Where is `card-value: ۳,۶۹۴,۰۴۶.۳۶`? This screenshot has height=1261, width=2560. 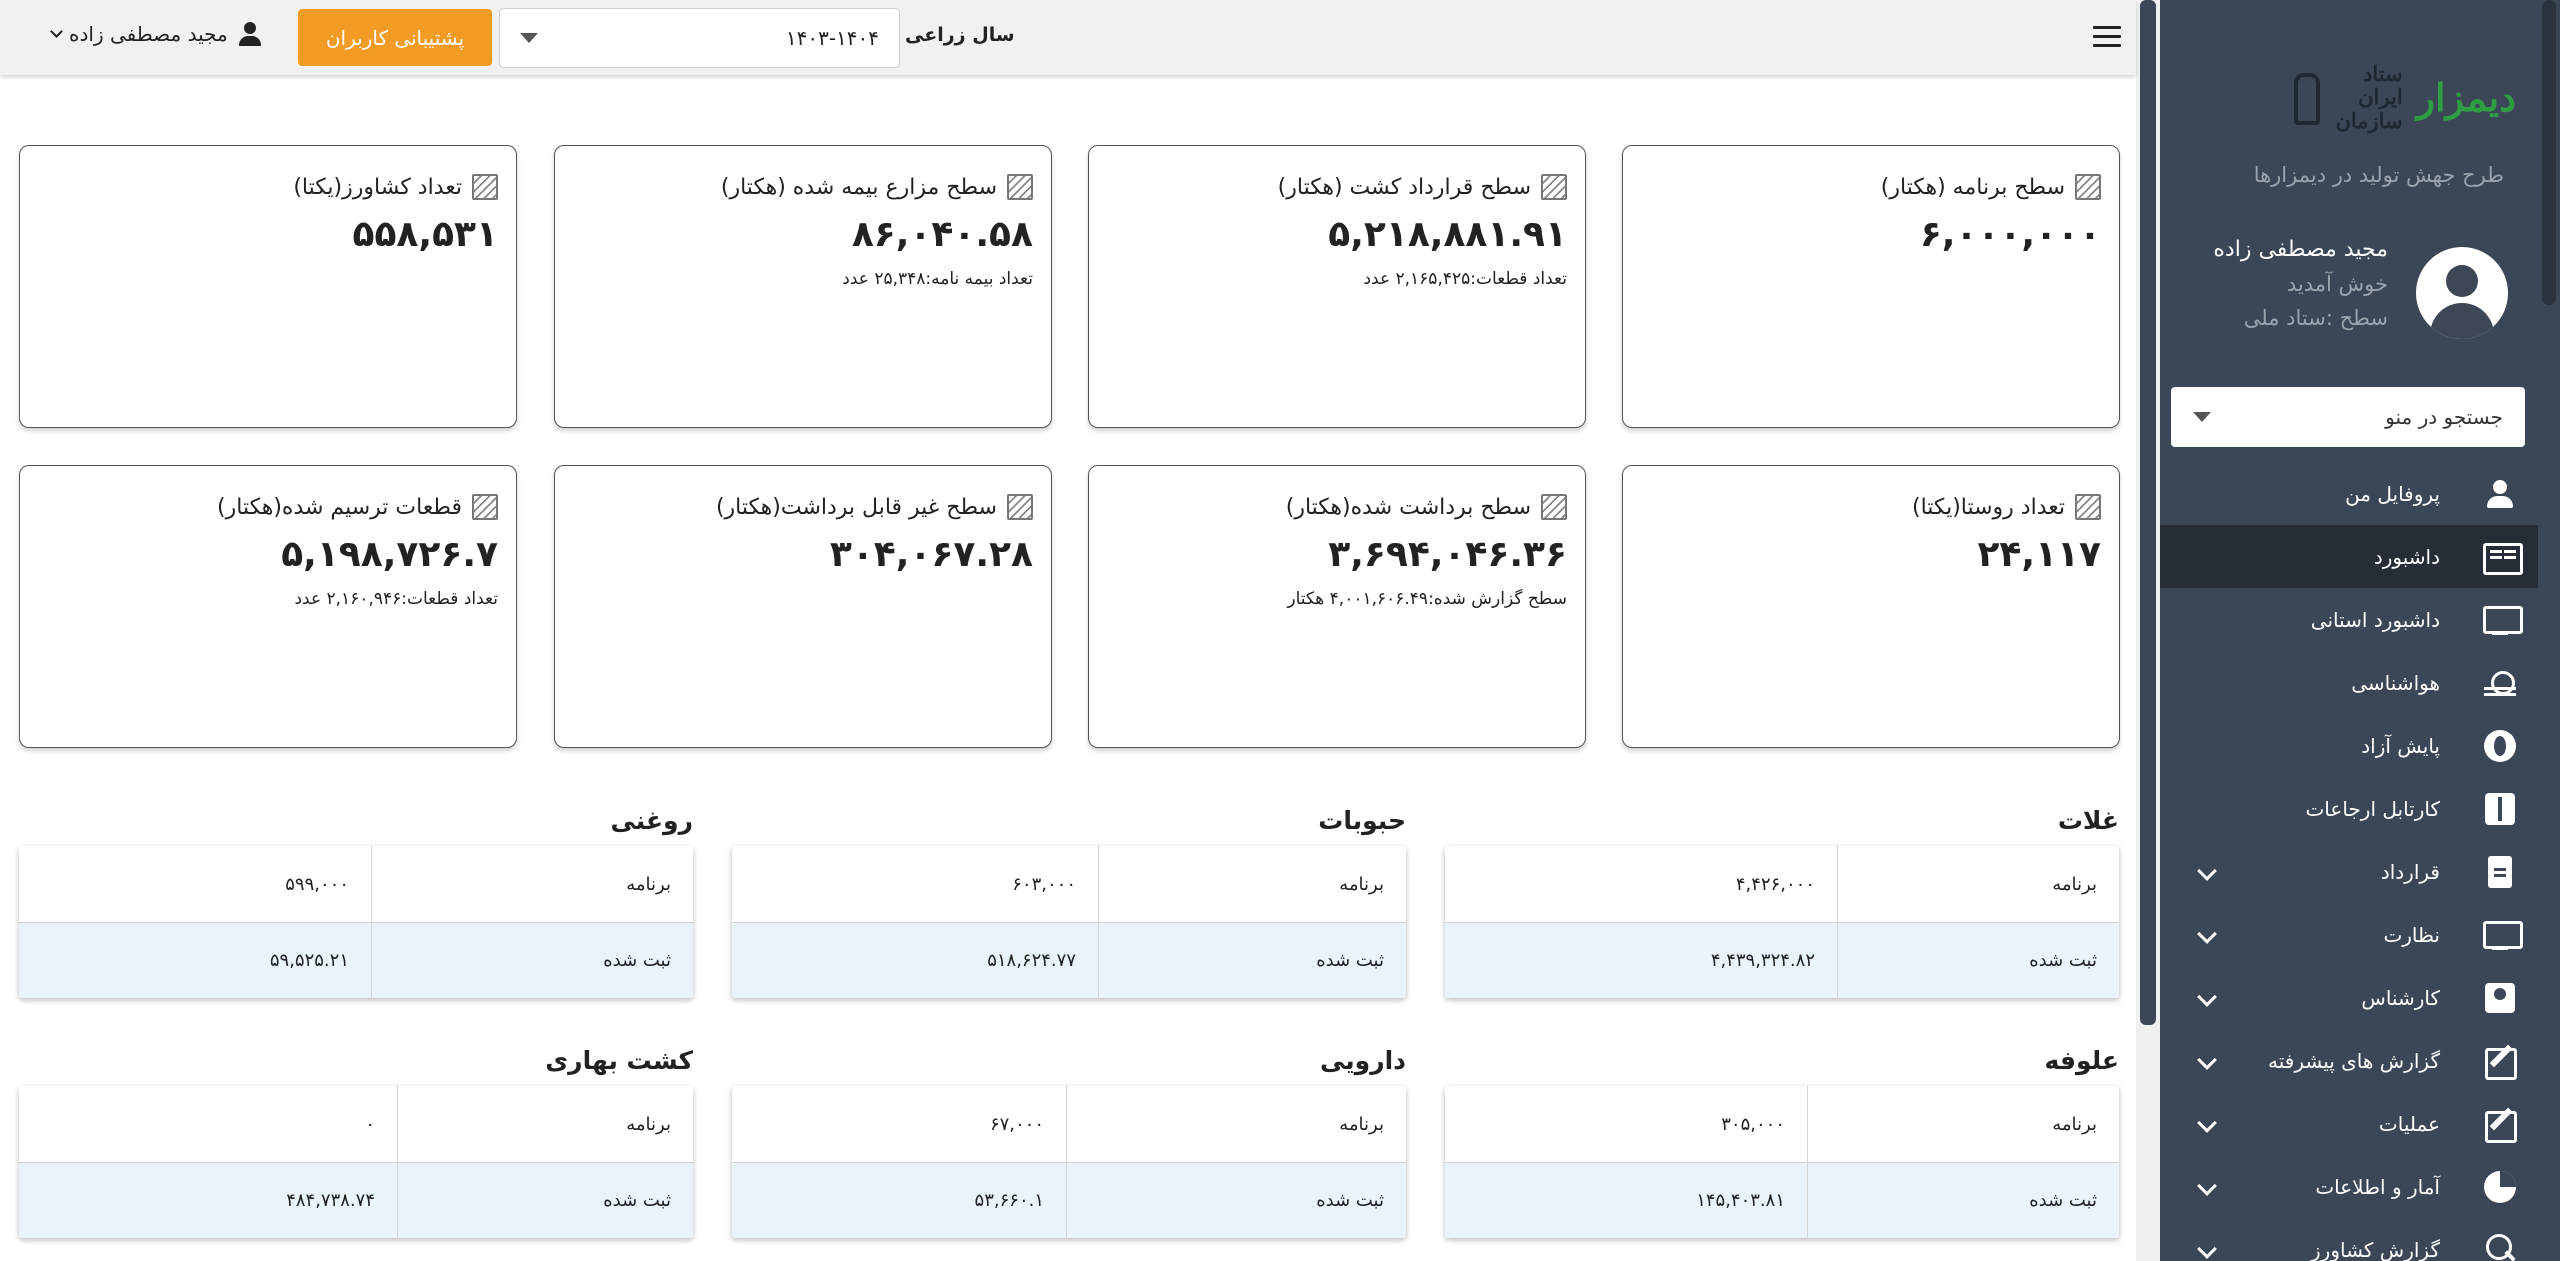 card-value: ۳,۶۹۴,۰۴۶.۳۶ is located at coordinates (1447, 554).